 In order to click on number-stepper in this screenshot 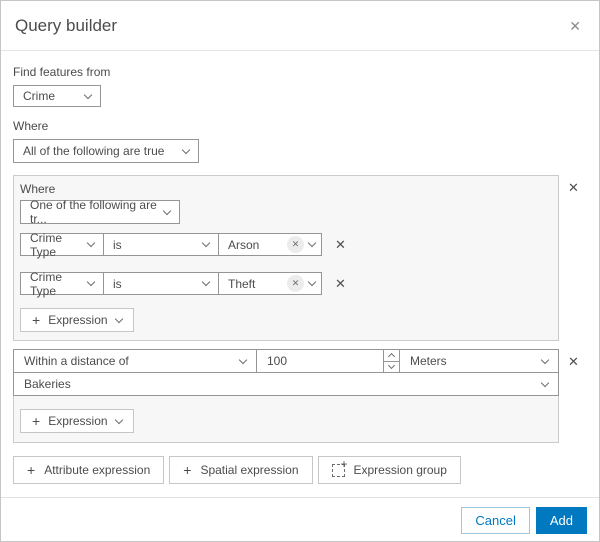, I will do `click(391, 361)`.